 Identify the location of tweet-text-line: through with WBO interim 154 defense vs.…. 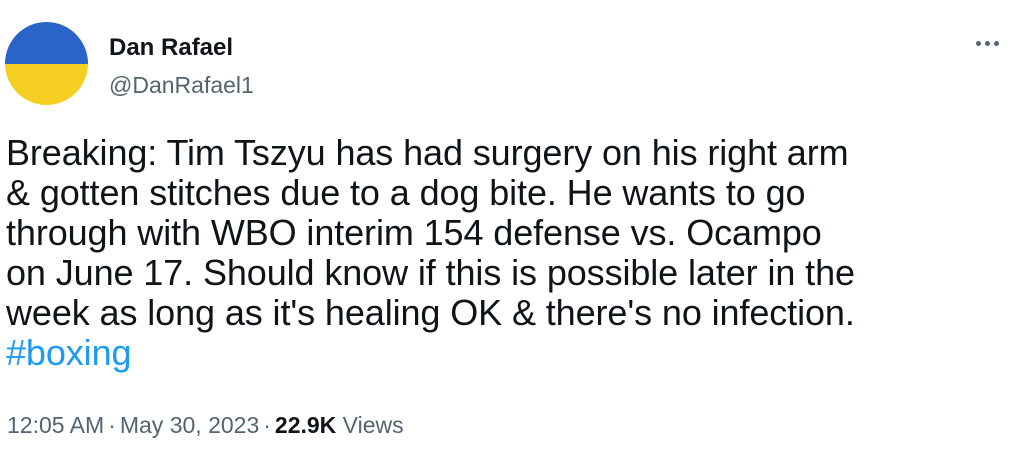
(414, 232).